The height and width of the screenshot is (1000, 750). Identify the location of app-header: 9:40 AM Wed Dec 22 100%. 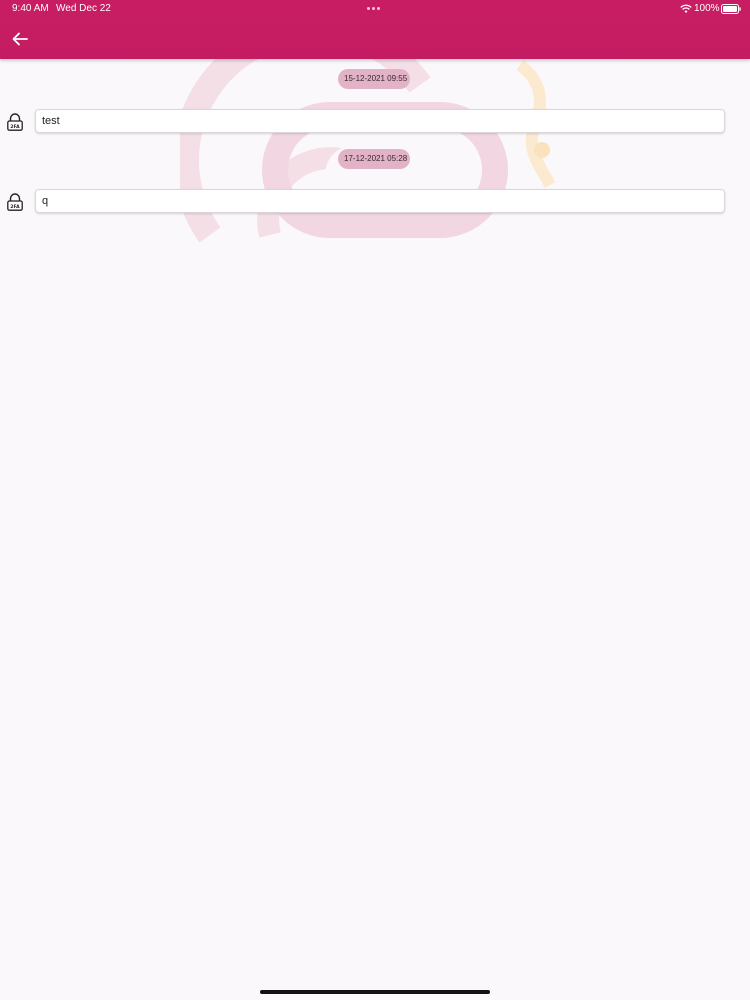
(375, 29).